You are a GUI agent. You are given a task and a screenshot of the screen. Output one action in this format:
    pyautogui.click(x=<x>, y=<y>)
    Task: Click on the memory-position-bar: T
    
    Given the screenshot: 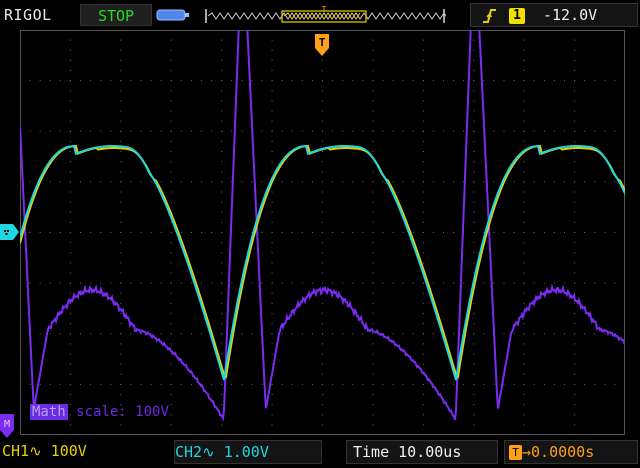 What is the action you would take?
    pyautogui.click(x=325, y=16)
    